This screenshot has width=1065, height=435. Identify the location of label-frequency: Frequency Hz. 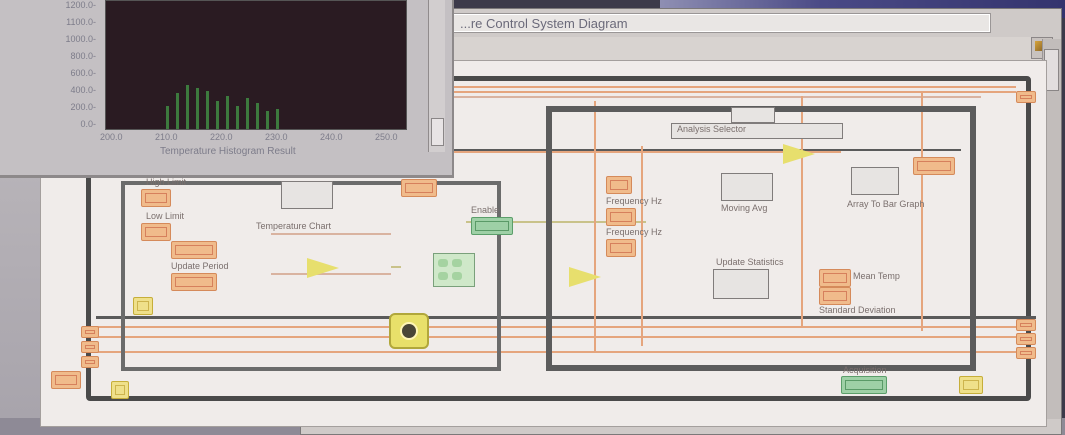
(634, 201).